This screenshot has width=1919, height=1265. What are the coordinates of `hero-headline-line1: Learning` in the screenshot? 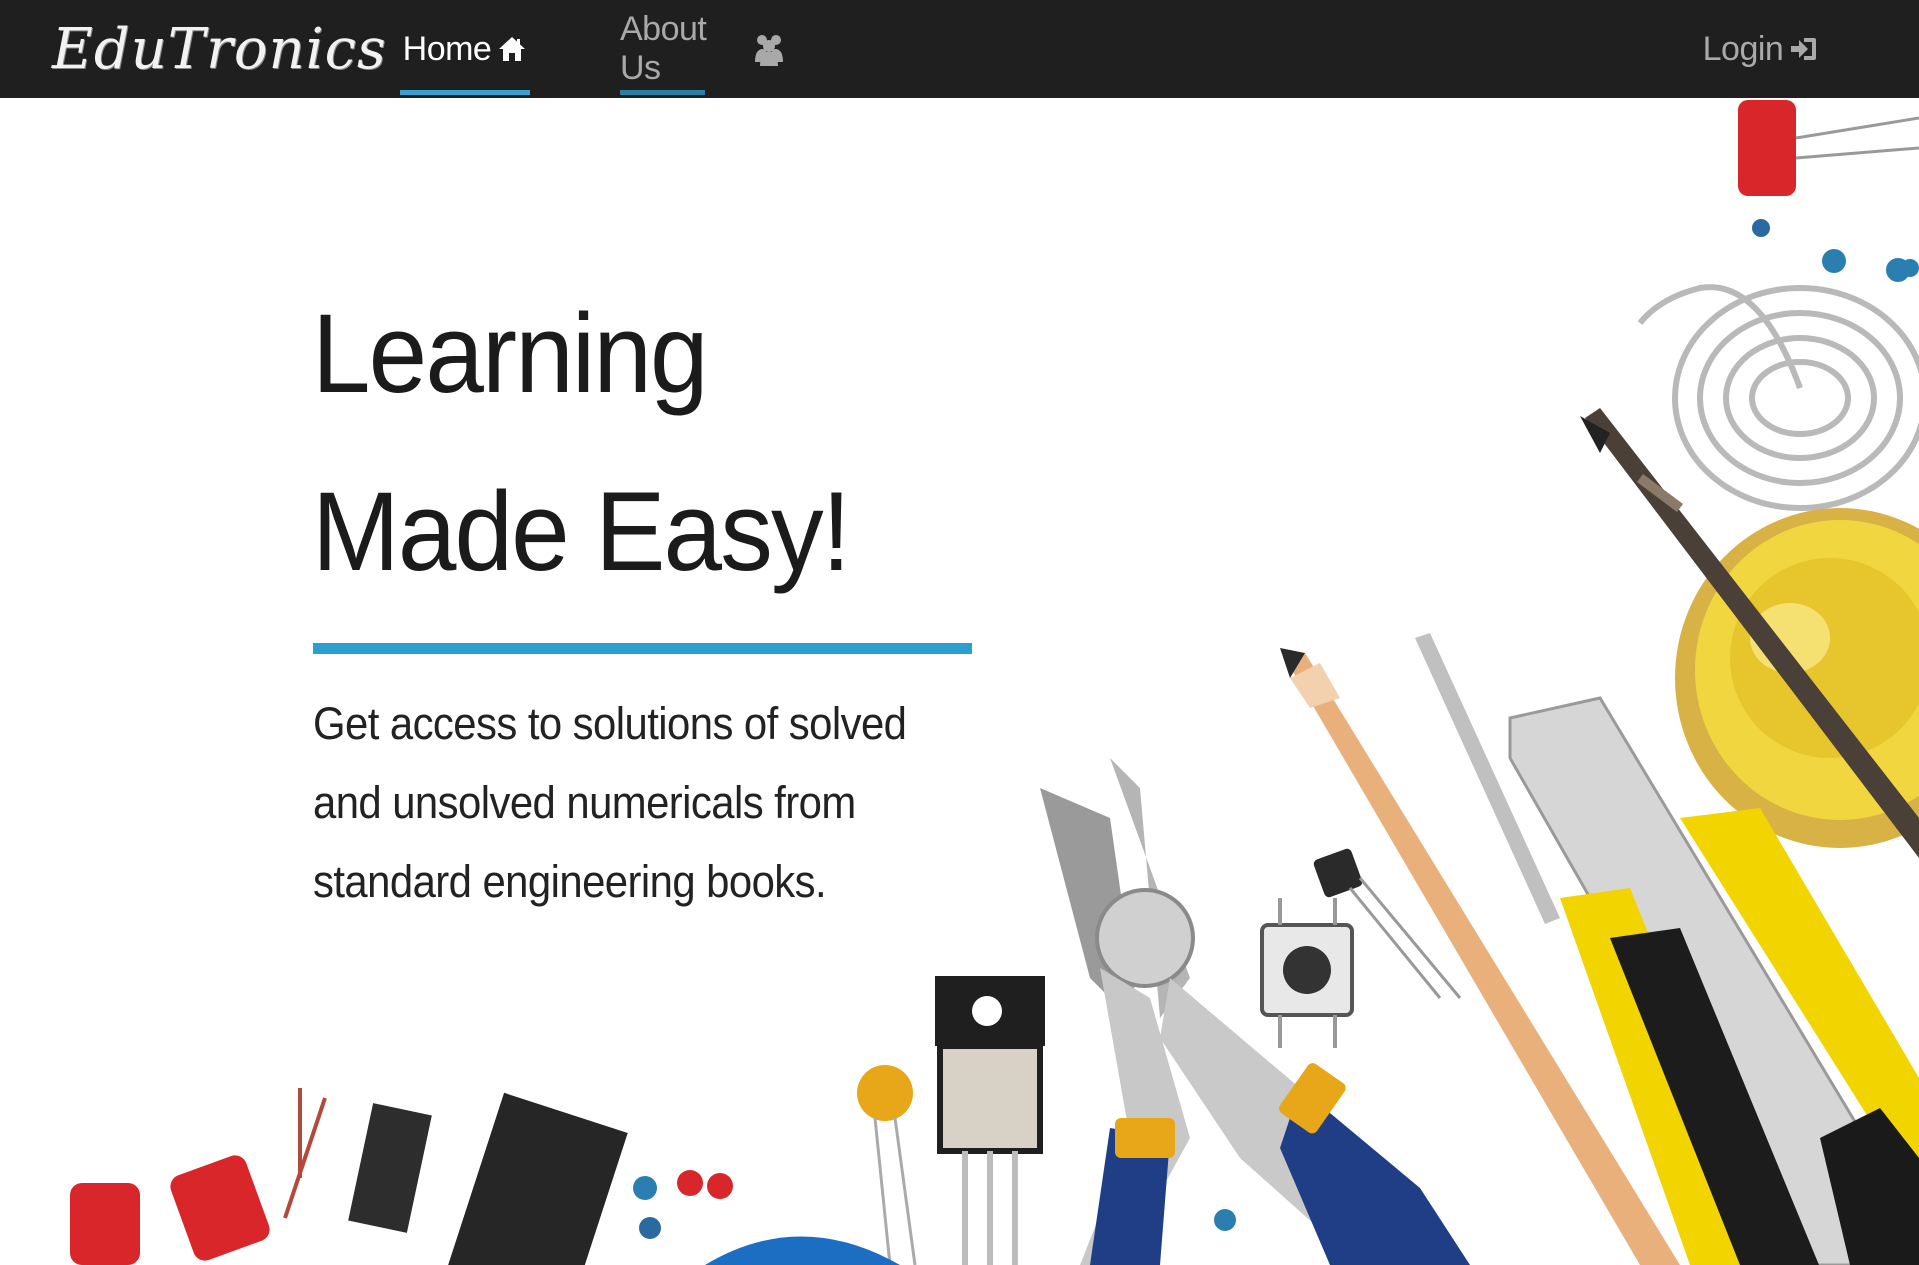 It's located at (510, 353).